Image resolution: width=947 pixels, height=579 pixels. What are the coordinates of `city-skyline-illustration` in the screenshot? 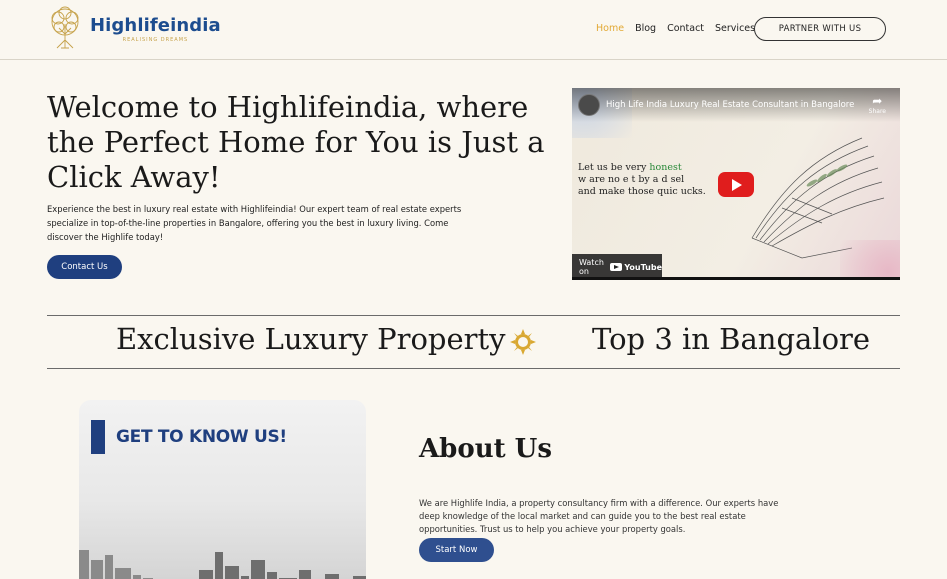 It's located at (222, 564).